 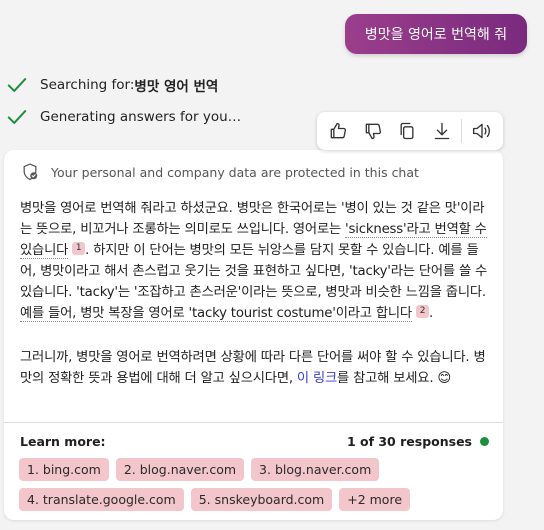 What do you see at coordinates (176, 87) in the screenshot?
I see `searching-query: 병맛 영어 번역` at bounding box center [176, 87].